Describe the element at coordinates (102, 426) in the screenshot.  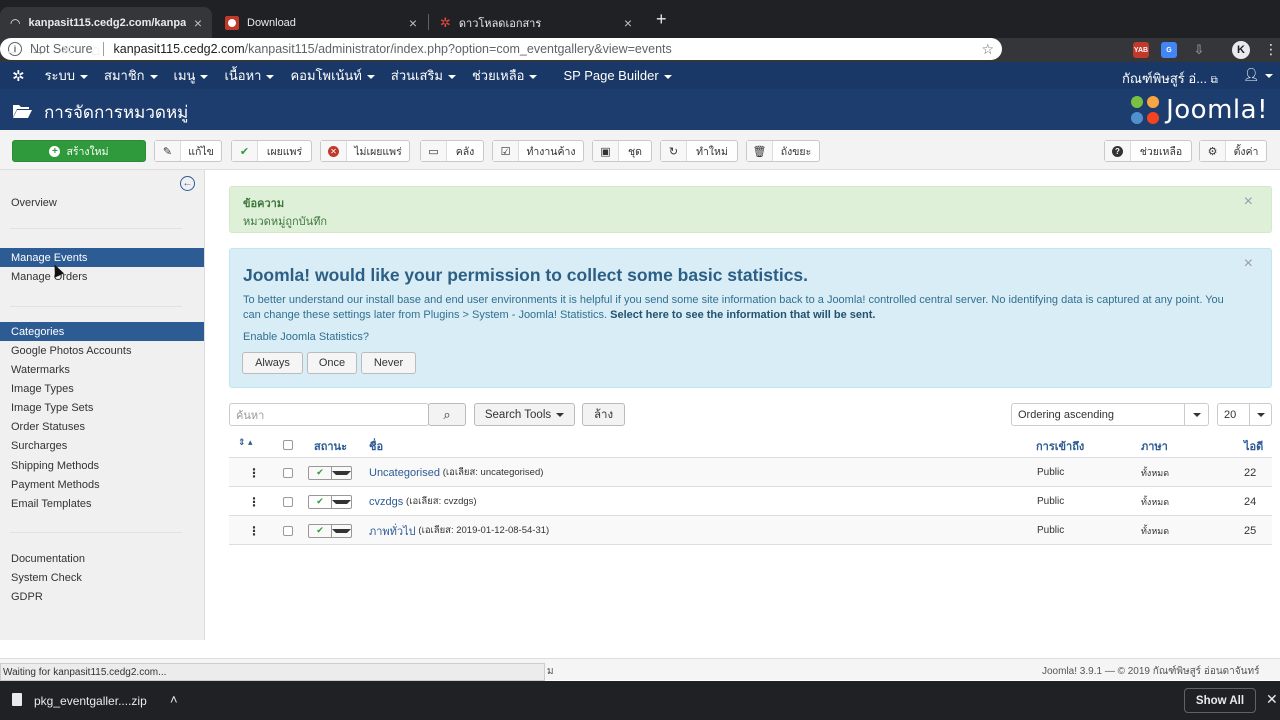
I see `sidebar-item-order-statuses: Order Statuses` at that location.